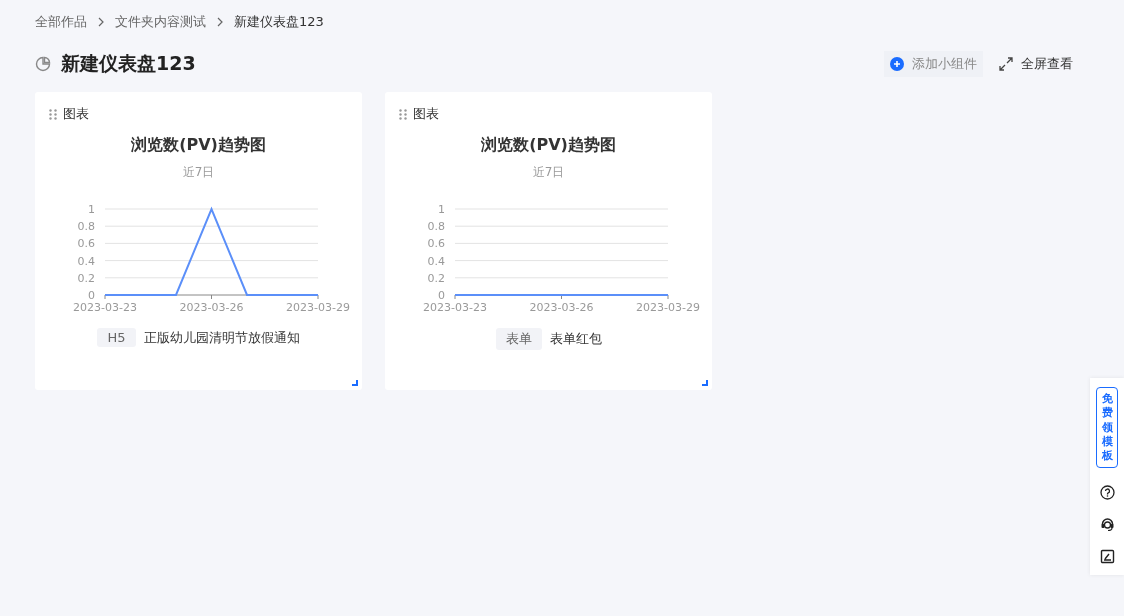 The image size is (1124, 616). Describe the element at coordinates (1006, 64) in the screenshot. I see `expand-icon` at that location.